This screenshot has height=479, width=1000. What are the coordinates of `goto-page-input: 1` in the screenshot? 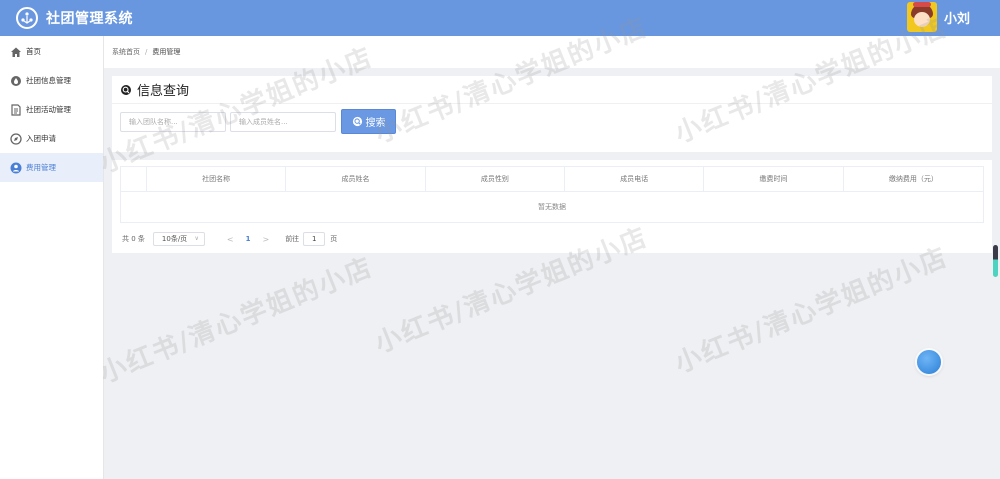 It's located at (314, 239).